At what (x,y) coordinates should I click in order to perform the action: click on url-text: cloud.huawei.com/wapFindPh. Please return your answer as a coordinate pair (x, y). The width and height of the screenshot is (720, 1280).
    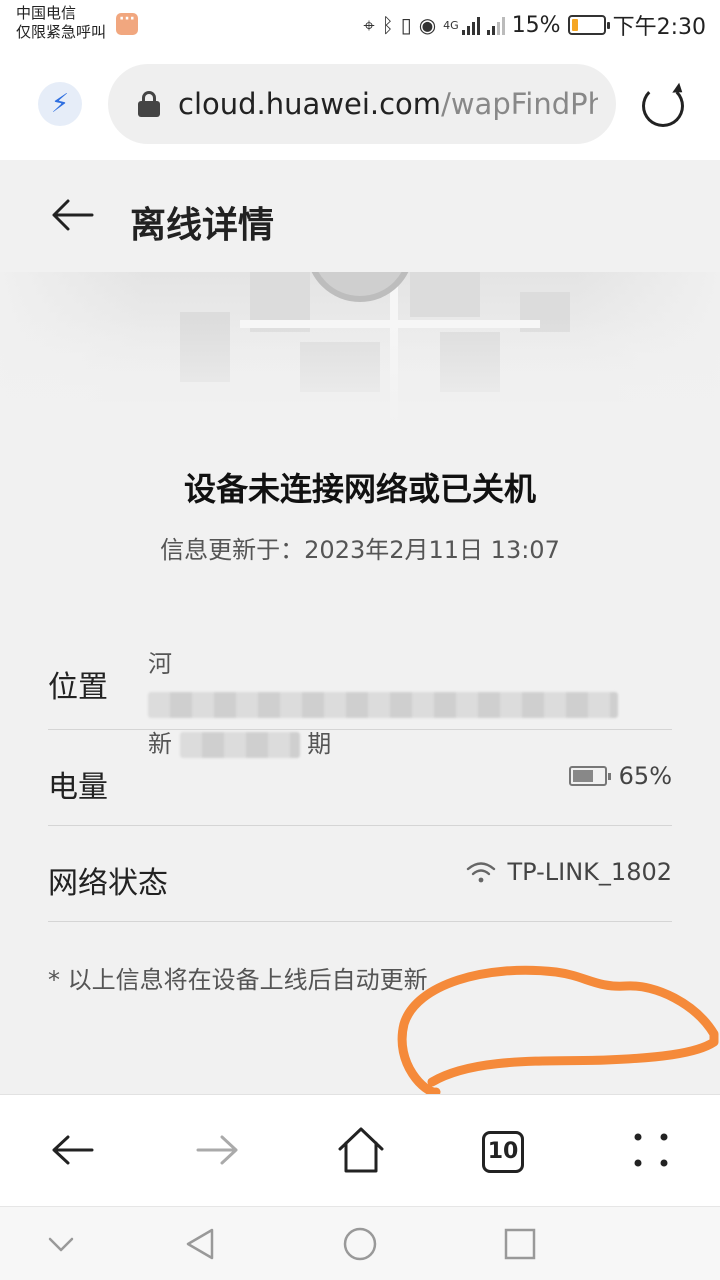
    Looking at the image, I should click on (388, 104).